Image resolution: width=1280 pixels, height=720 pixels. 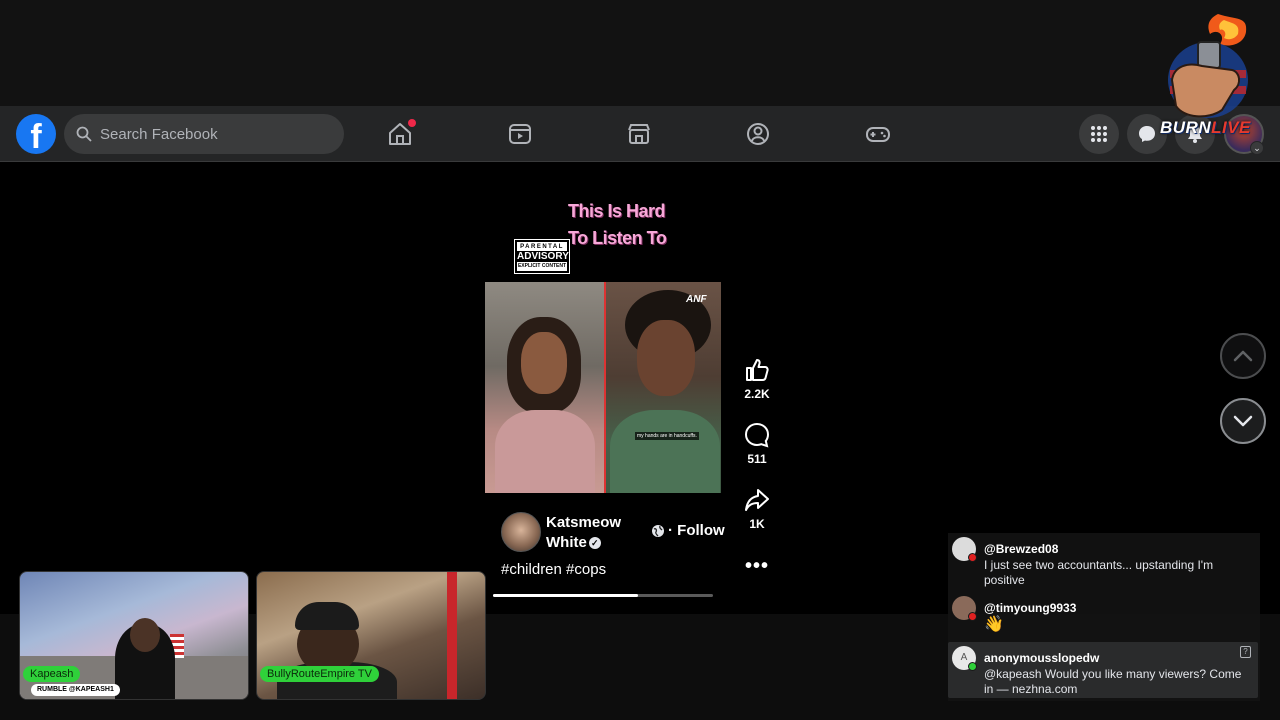 I want to click on marketplace-icon, so click(x=639, y=134).